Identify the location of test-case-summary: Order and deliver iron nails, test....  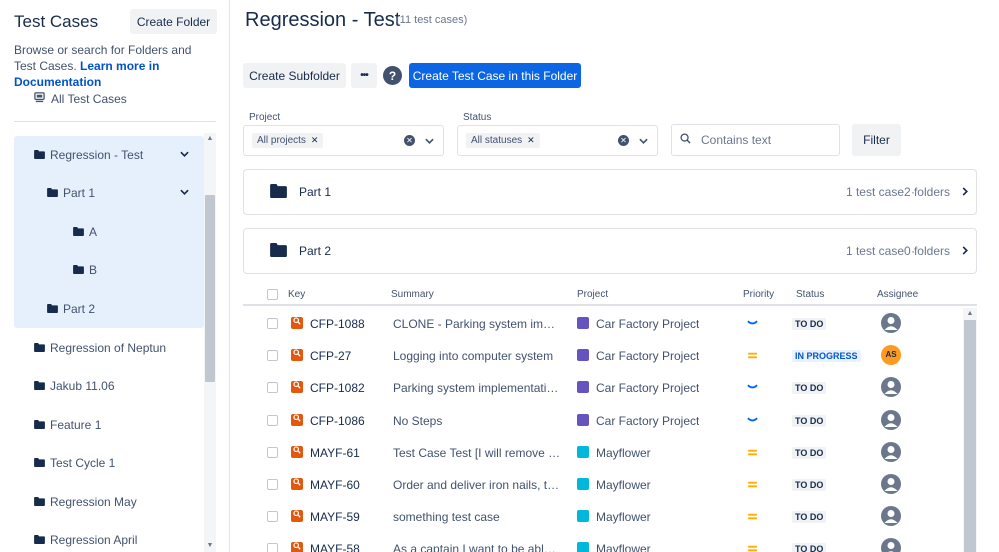
(477, 485).